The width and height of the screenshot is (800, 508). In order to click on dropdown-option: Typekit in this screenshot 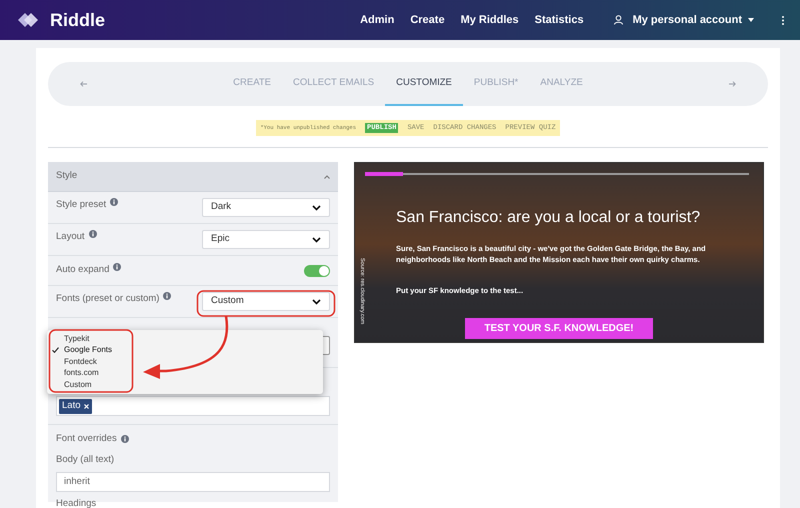, I will do `click(77, 338)`.